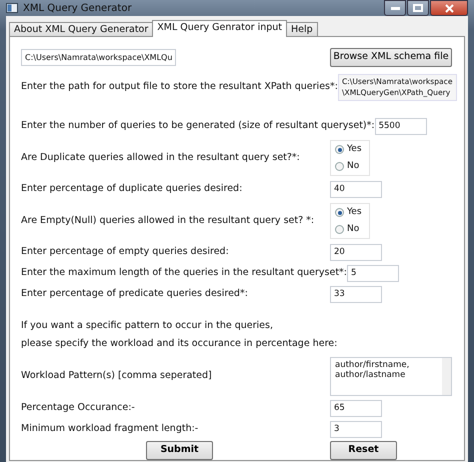  What do you see at coordinates (179, 344) in the screenshot?
I see `instruction-text: please specify the workload and its occurance in percentage here:` at bounding box center [179, 344].